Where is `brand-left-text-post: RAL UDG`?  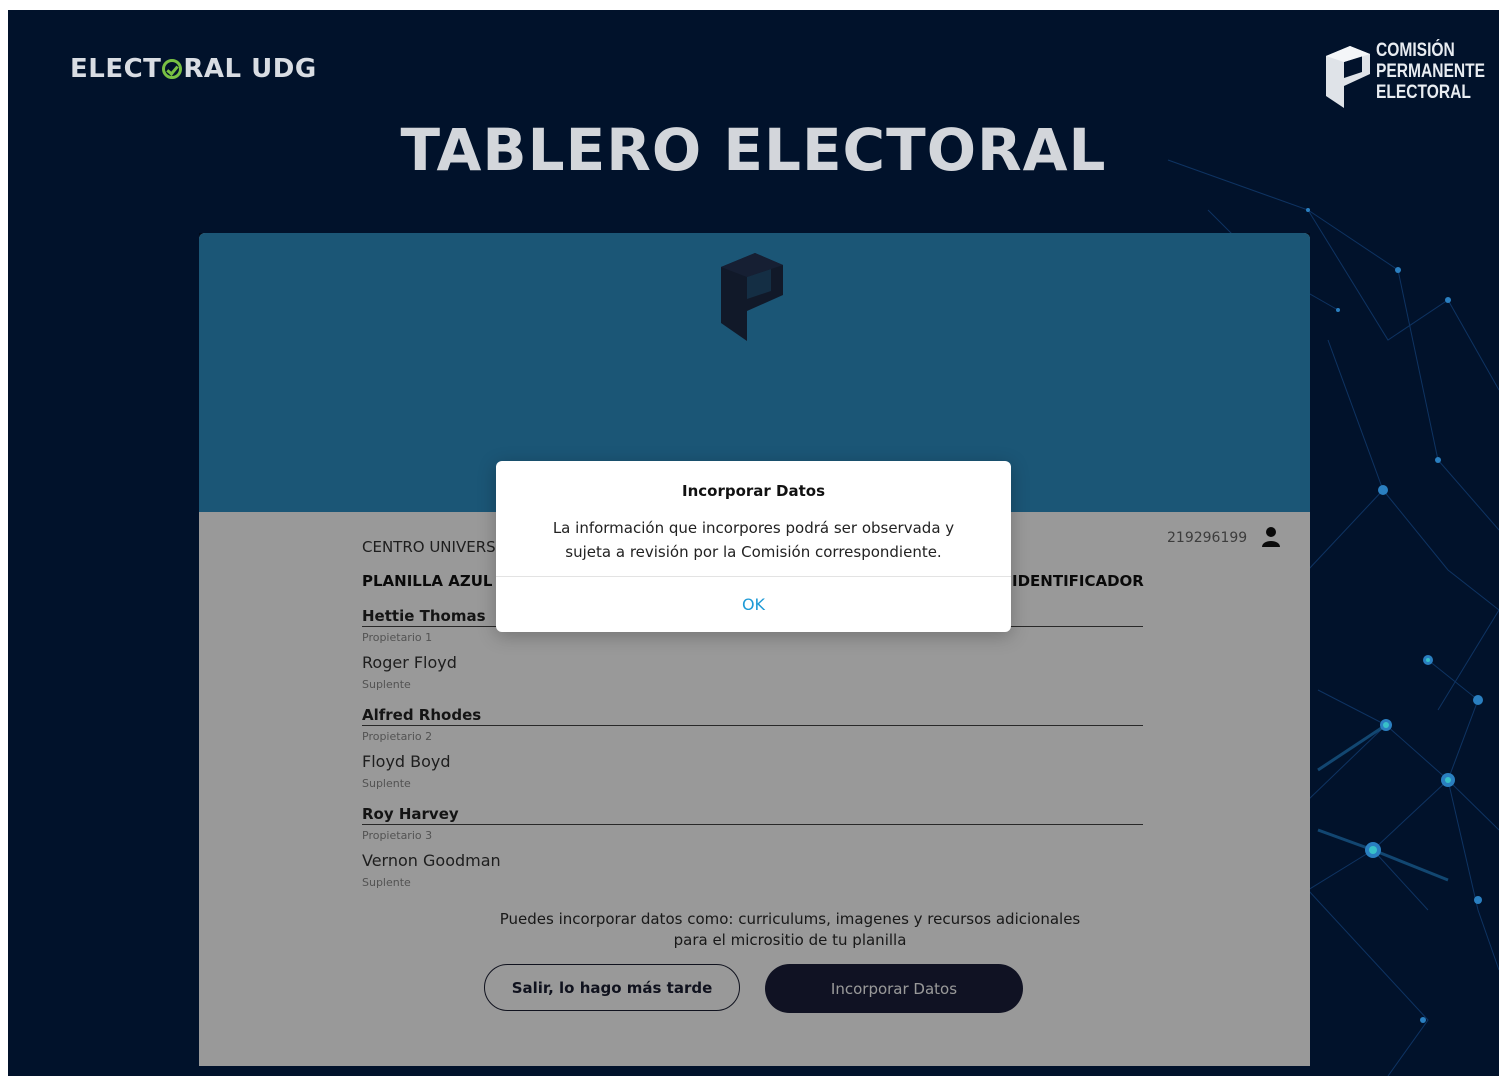 brand-left-text-post: RAL UDG is located at coordinates (250, 69).